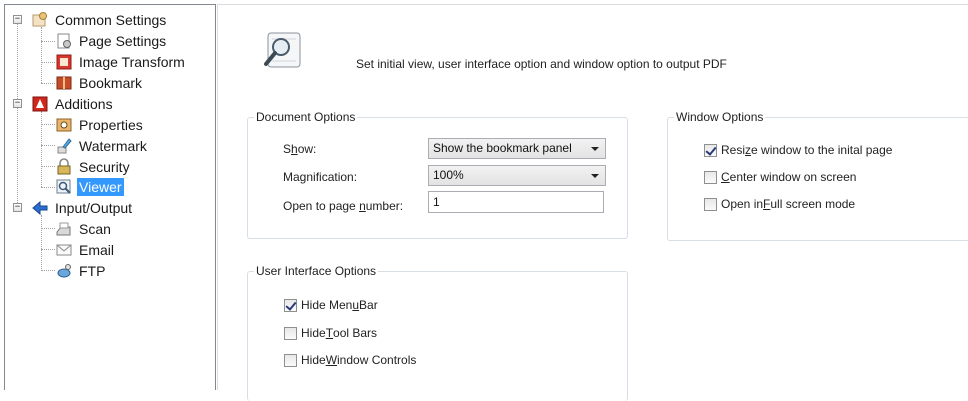 The image size is (968, 401). Describe the element at coordinates (720, 117) in the screenshot. I see `group-title: Window Options` at that location.